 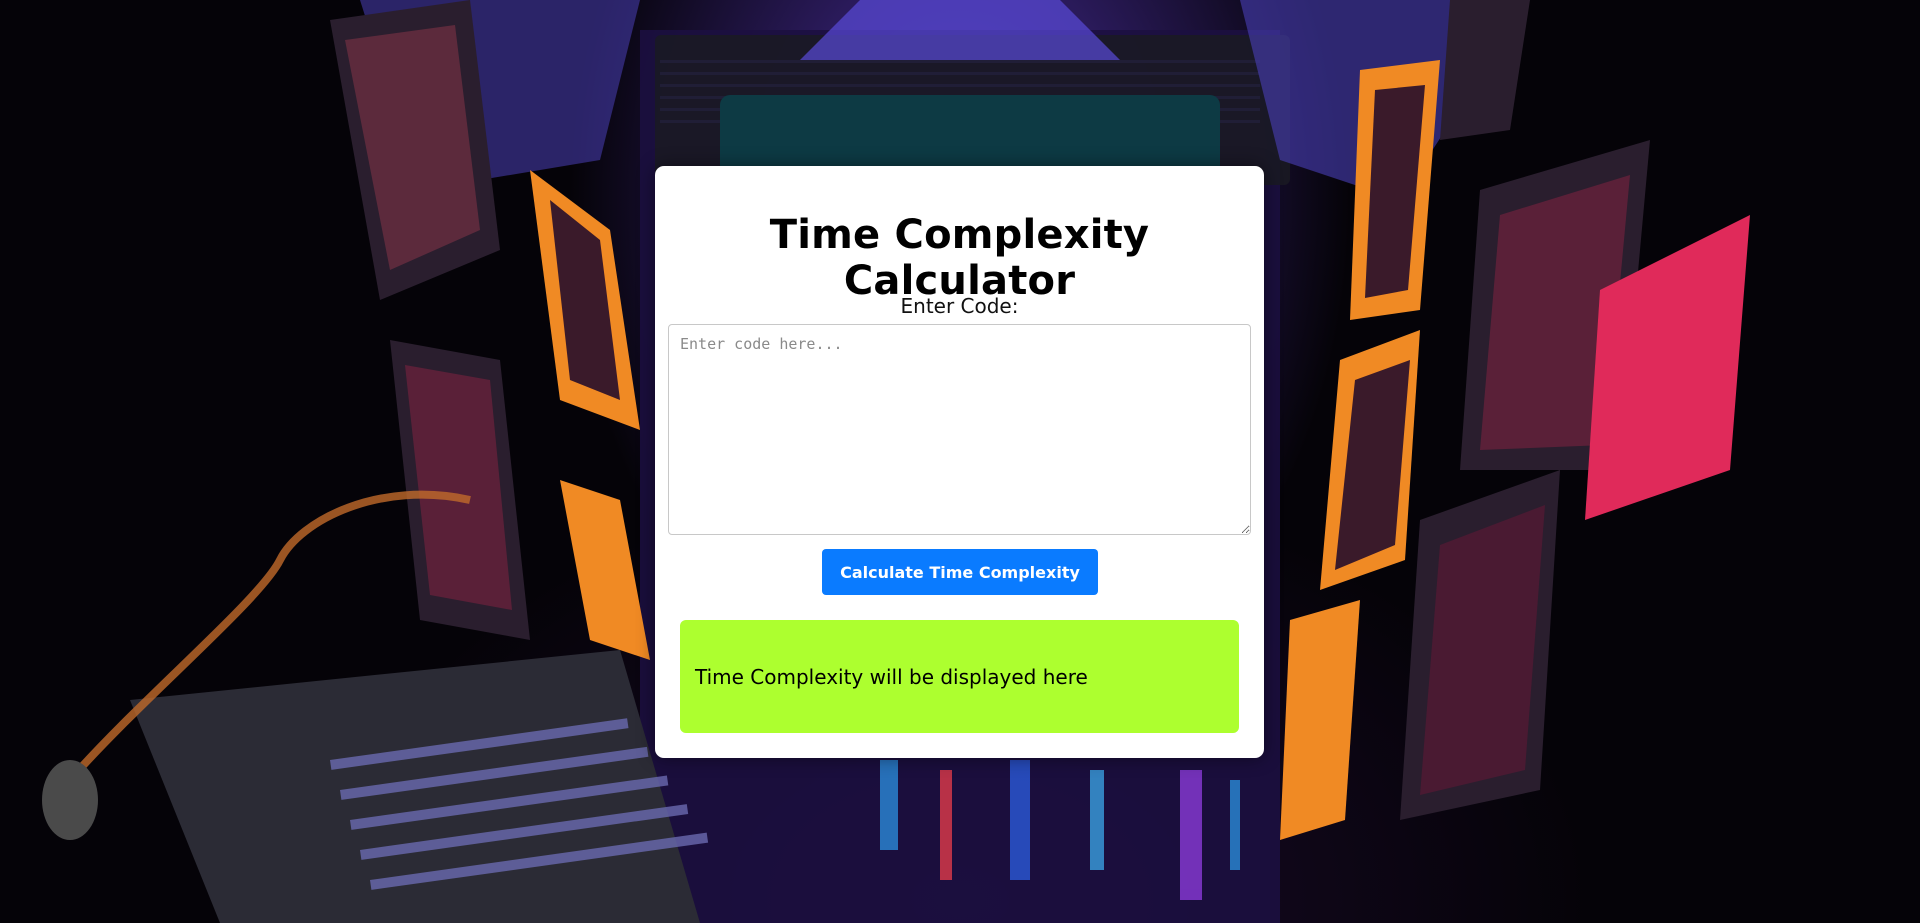 What do you see at coordinates (959, 258) in the screenshot?
I see `page-title: Time Complexity Calculator` at bounding box center [959, 258].